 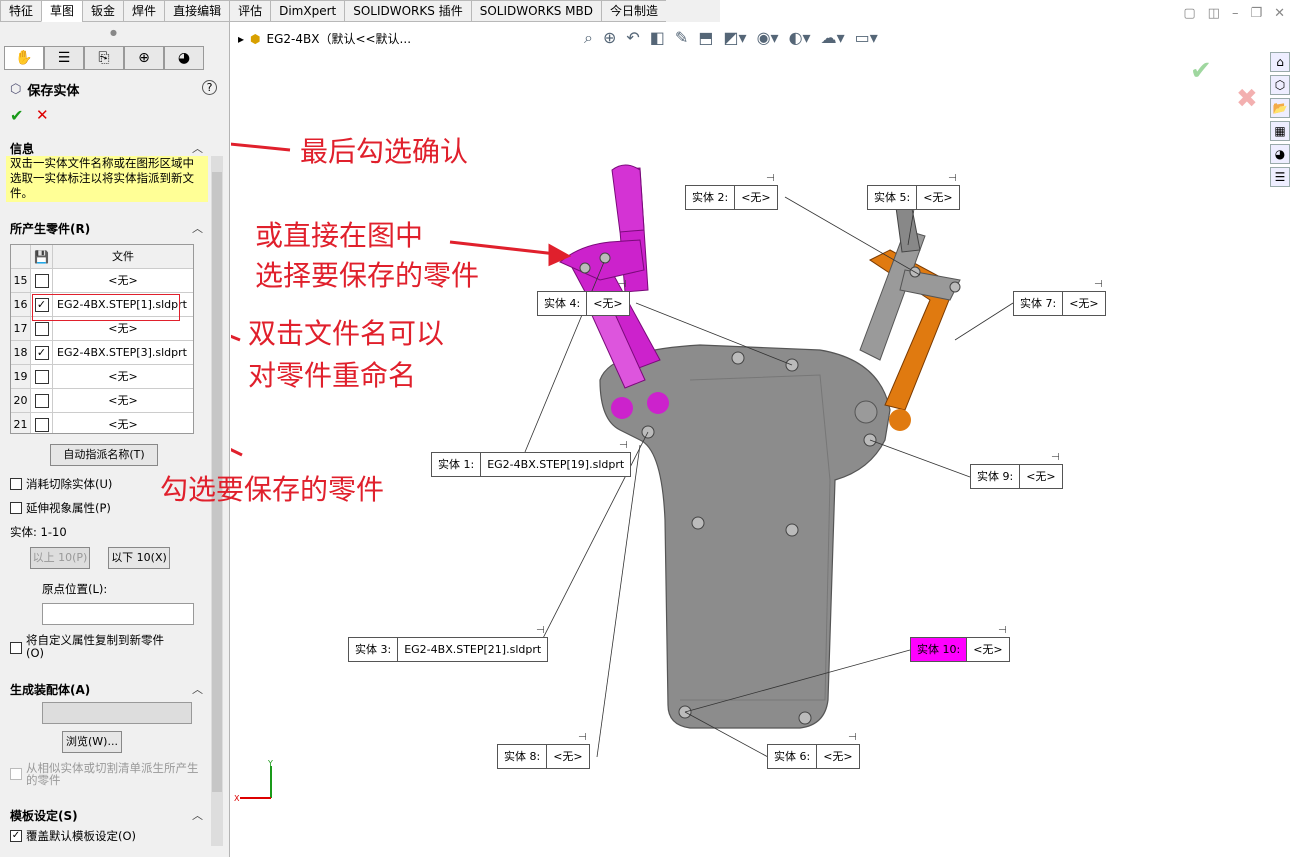 What do you see at coordinates (16, 484) in the screenshot?
I see `consume-cut-checkbox` at bounding box center [16, 484].